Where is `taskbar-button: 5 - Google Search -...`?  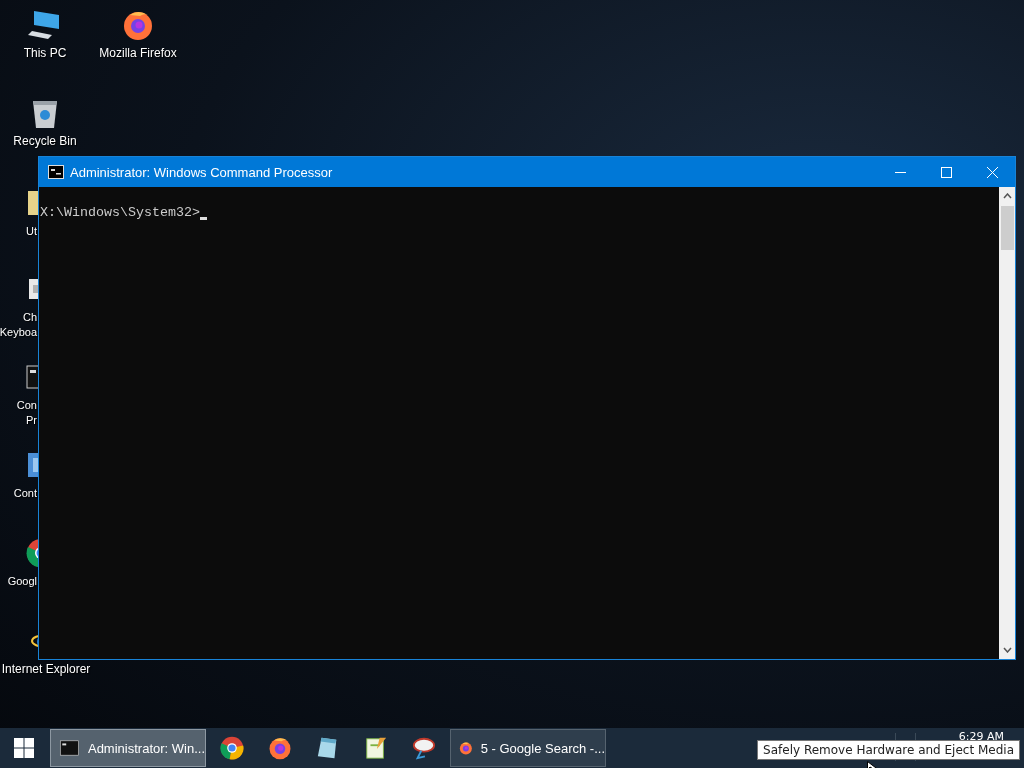
taskbar-button: 5 - Google Search -... is located at coordinates (528, 748).